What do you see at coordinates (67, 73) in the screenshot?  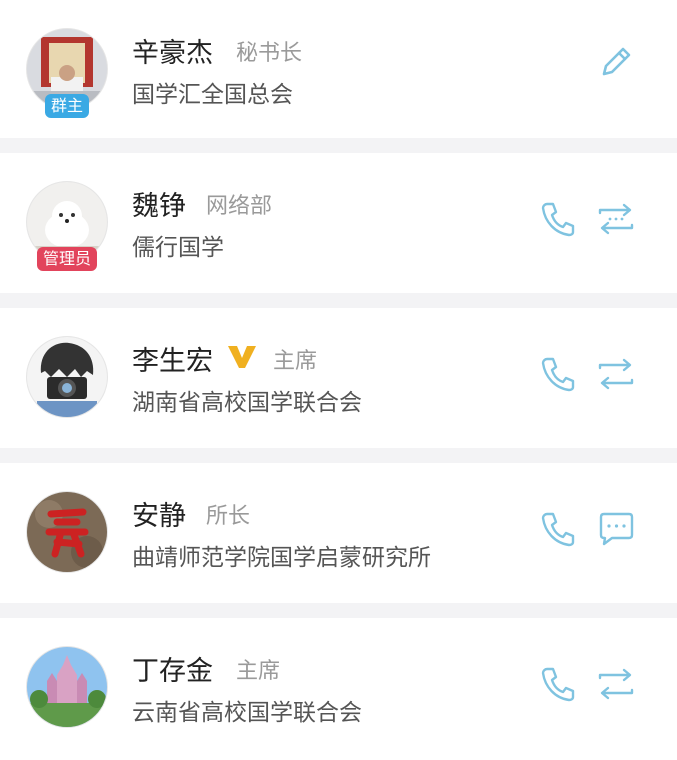 I see `avatar: 群主` at bounding box center [67, 73].